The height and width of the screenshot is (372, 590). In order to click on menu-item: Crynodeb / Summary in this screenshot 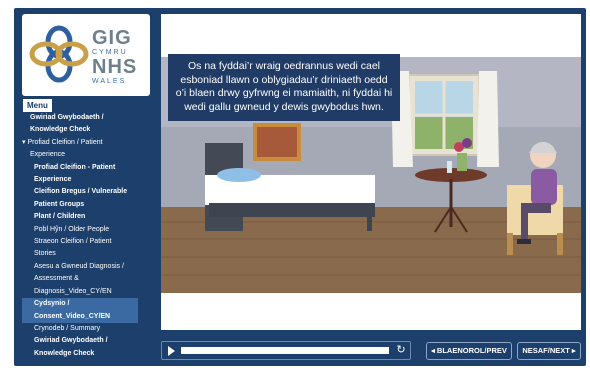, I will do `click(80, 329)`.